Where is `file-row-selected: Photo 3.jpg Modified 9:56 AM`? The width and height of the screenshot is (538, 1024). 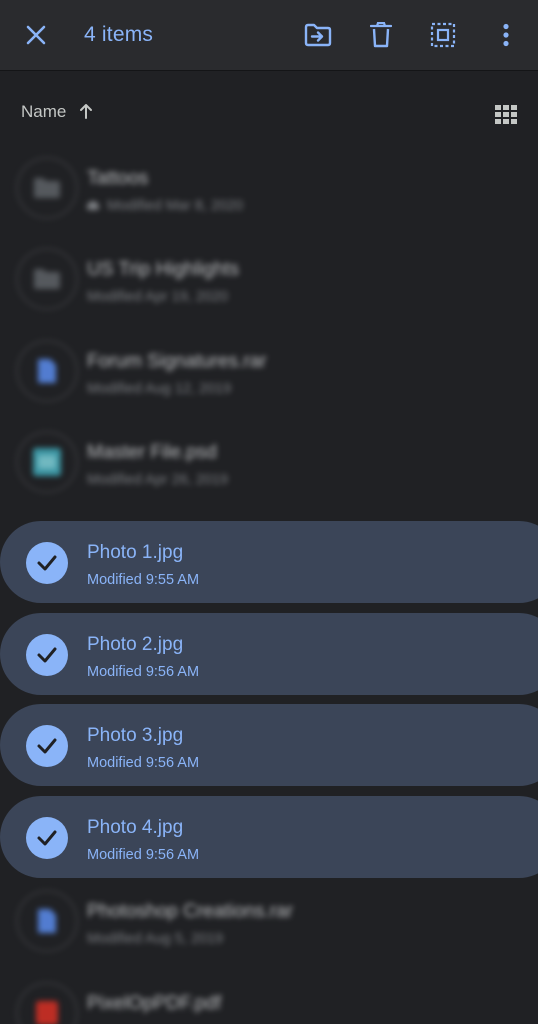
file-row-selected: Photo 3.jpg Modified 9:56 AM is located at coordinates (269, 745).